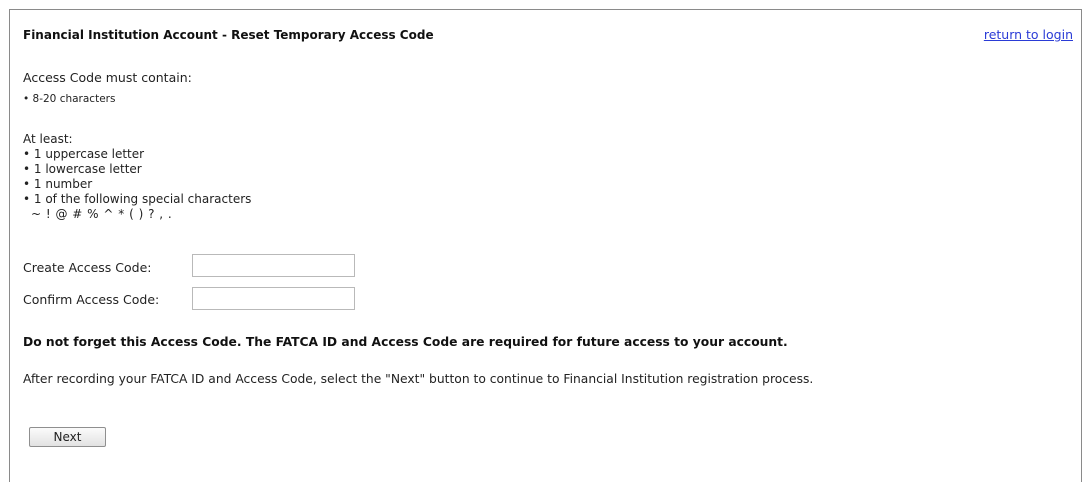  Describe the element at coordinates (91, 299) in the screenshot. I see `confirm-access-code-label: Confirm Access Code:` at that location.